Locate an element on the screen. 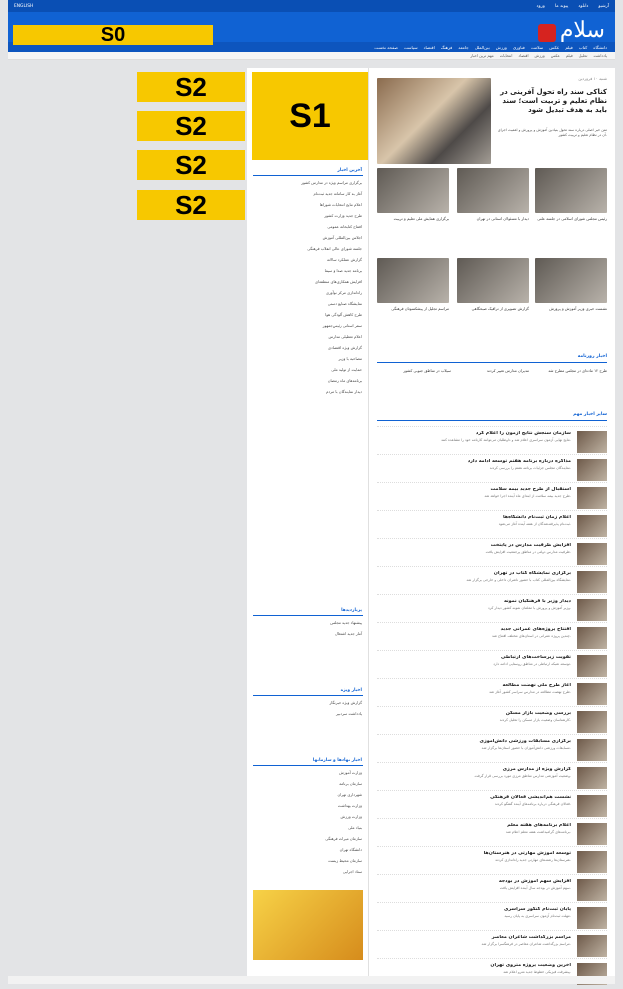 This screenshot has width=623, height=989. side-item: آمار جدید اشتغال is located at coordinates (307, 633).